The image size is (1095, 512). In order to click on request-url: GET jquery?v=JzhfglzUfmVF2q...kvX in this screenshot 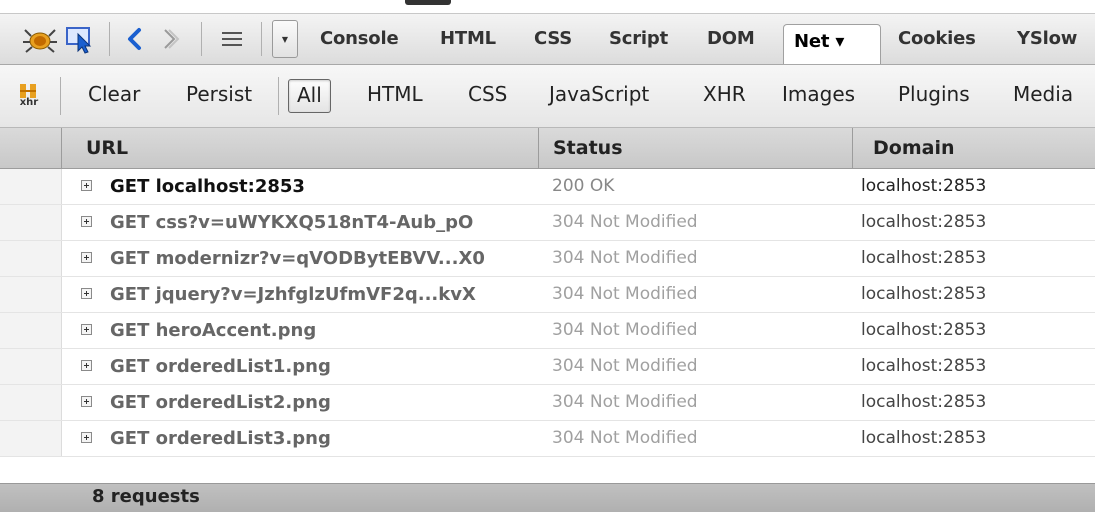, I will do `click(293, 294)`.